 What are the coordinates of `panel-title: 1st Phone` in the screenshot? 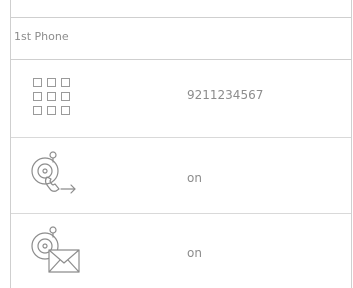 It's located at (41, 36).